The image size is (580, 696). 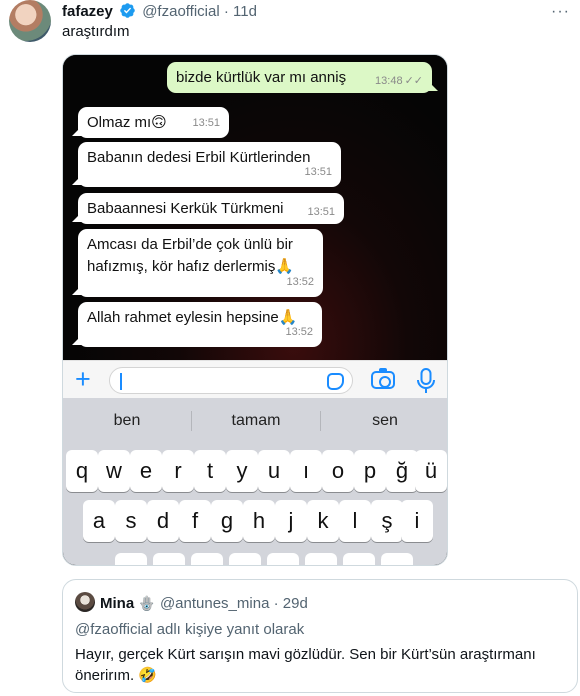 I want to click on key: i, so click(x=417, y=521).